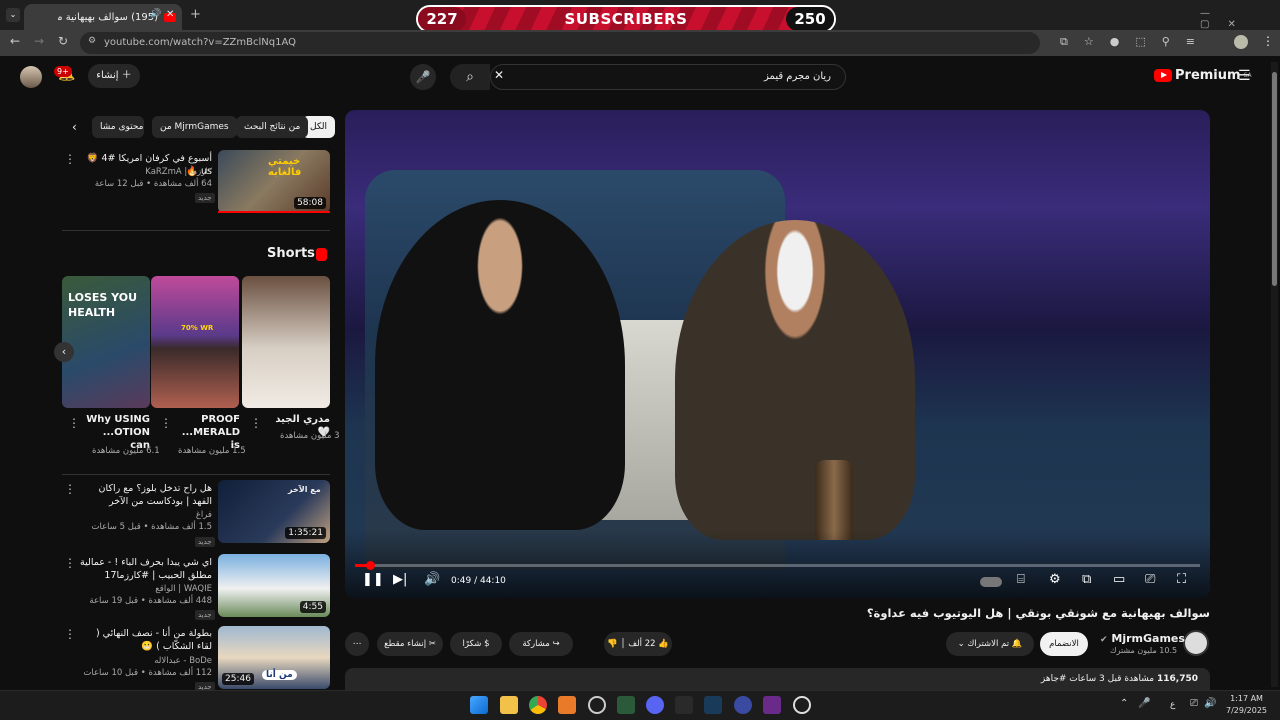  I want to click on url-field: youtube.com/watch?v=ZZmBclNq1AQ, so click(560, 43).